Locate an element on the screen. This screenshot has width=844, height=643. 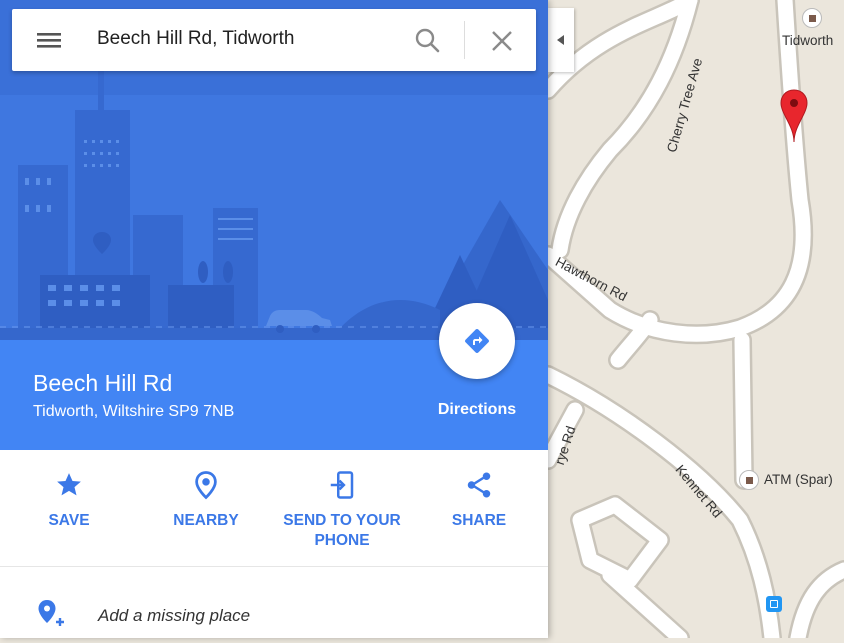
add-missing-place-button: Add a missing place is located at coordinates (274, 614).